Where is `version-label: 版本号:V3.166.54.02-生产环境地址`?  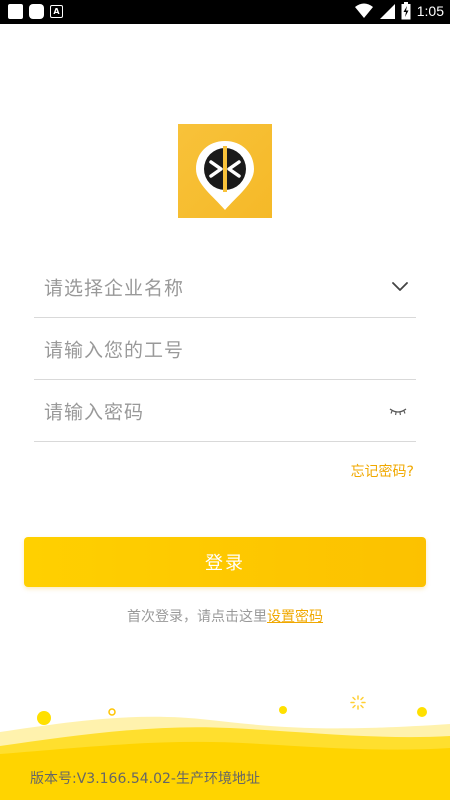
version-label: 版本号:V3.166.54.02-生产环境地址 is located at coordinates (145, 779).